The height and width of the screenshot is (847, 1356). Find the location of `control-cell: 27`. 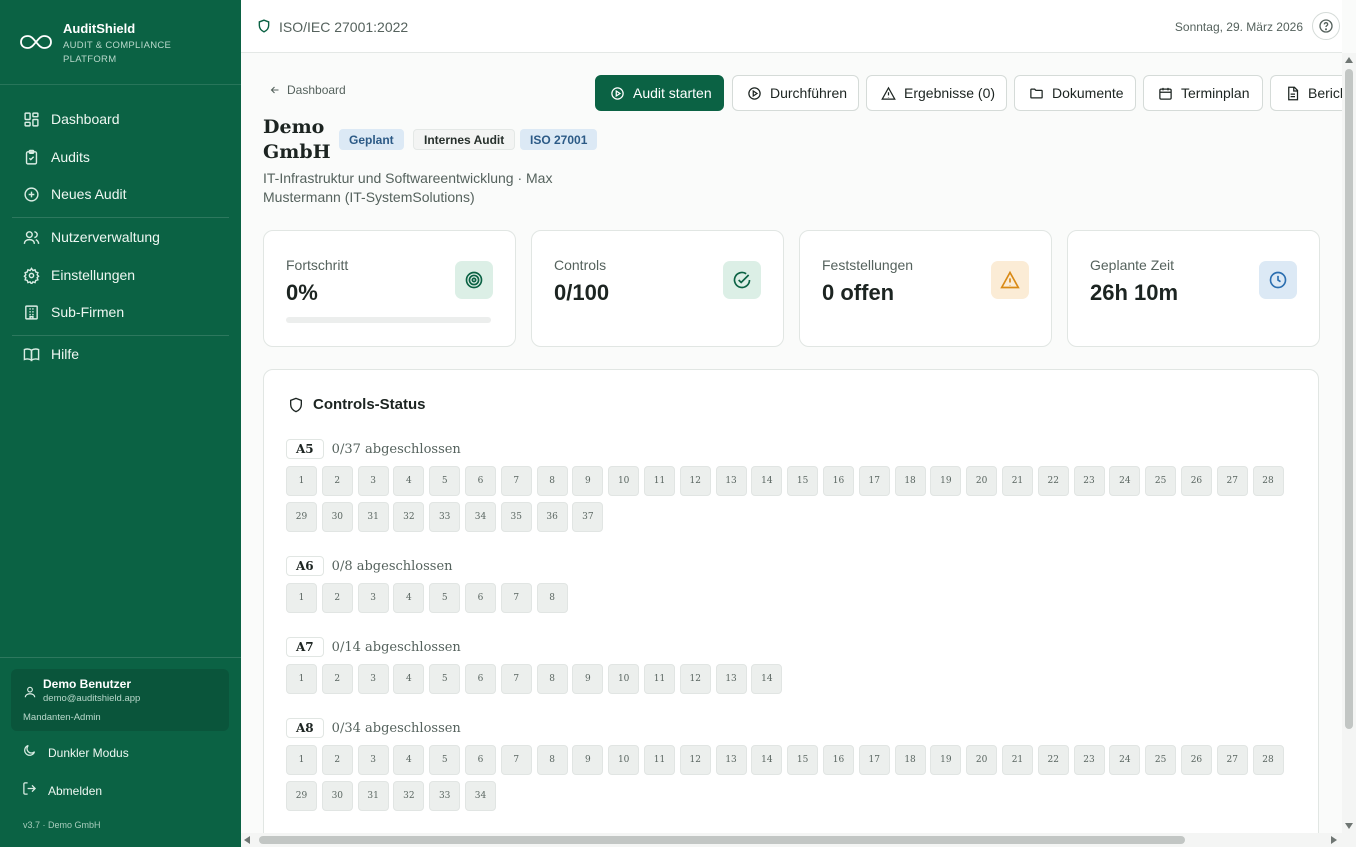

control-cell: 27 is located at coordinates (1232, 481).